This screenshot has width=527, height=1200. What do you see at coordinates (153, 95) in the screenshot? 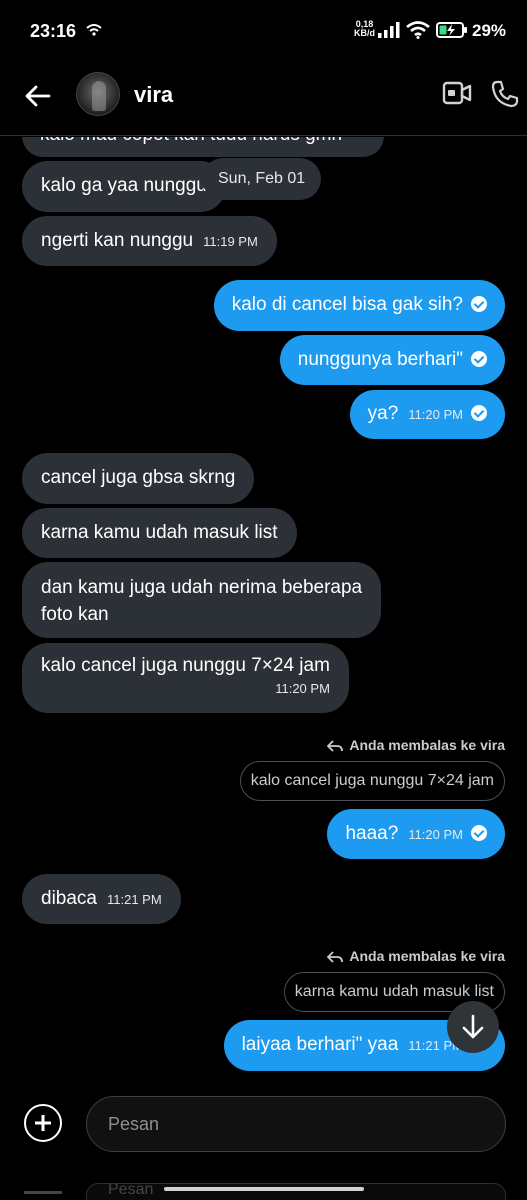
I see `contact-name: vira` at bounding box center [153, 95].